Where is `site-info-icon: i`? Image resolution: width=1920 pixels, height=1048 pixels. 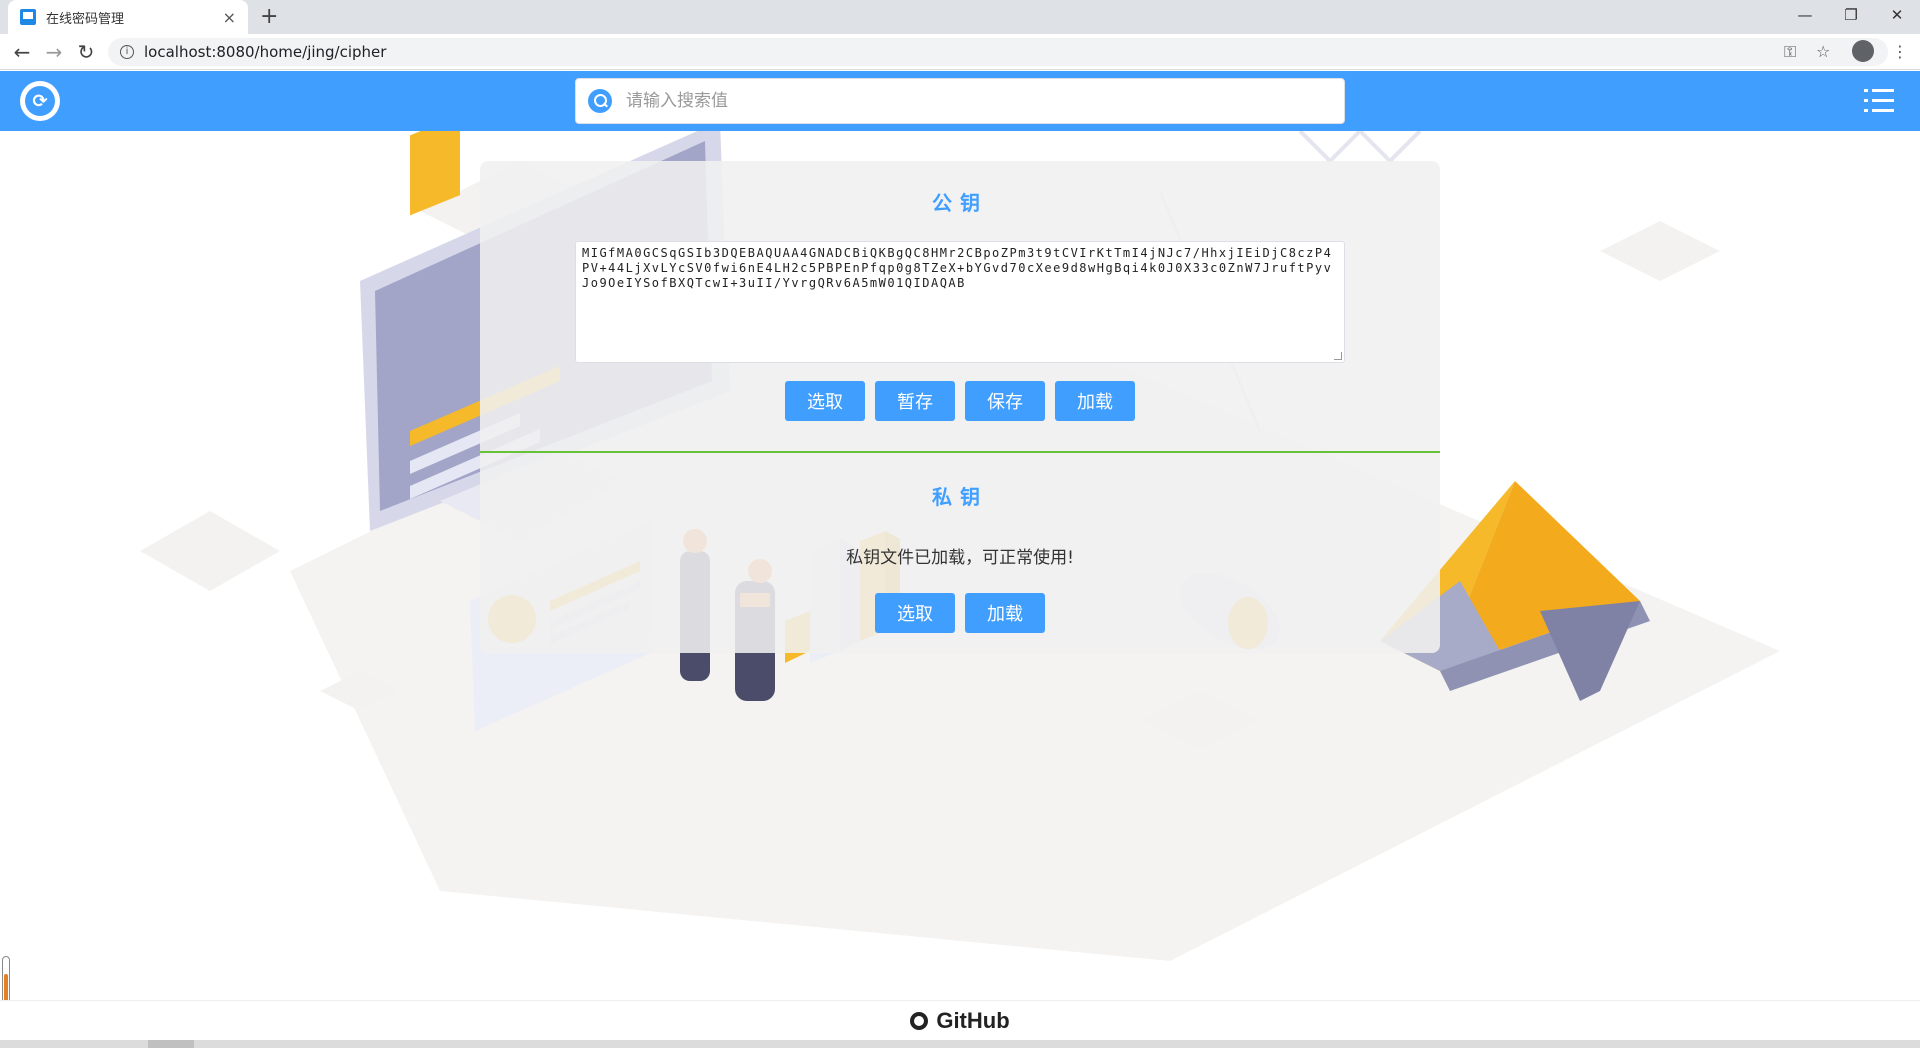 site-info-icon: i is located at coordinates (127, 52).